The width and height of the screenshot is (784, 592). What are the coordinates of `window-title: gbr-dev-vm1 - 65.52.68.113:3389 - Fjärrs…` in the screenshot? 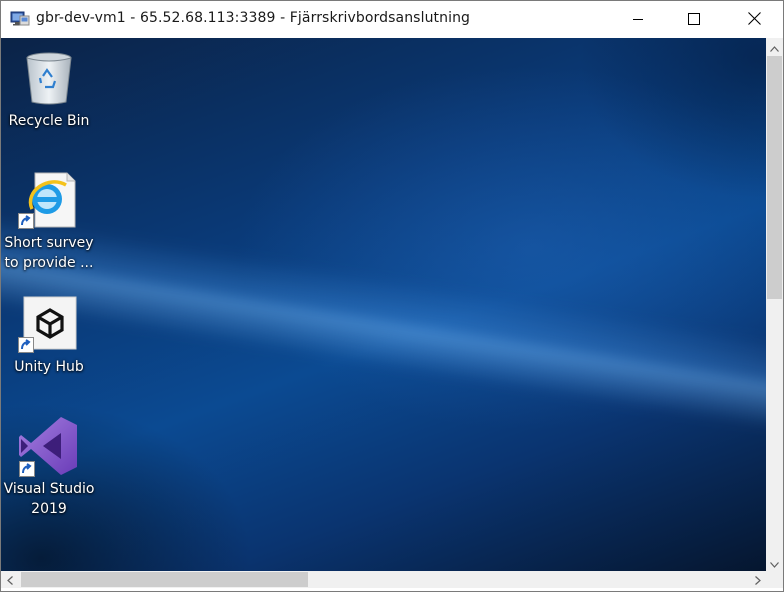 It's located at (253, 18).